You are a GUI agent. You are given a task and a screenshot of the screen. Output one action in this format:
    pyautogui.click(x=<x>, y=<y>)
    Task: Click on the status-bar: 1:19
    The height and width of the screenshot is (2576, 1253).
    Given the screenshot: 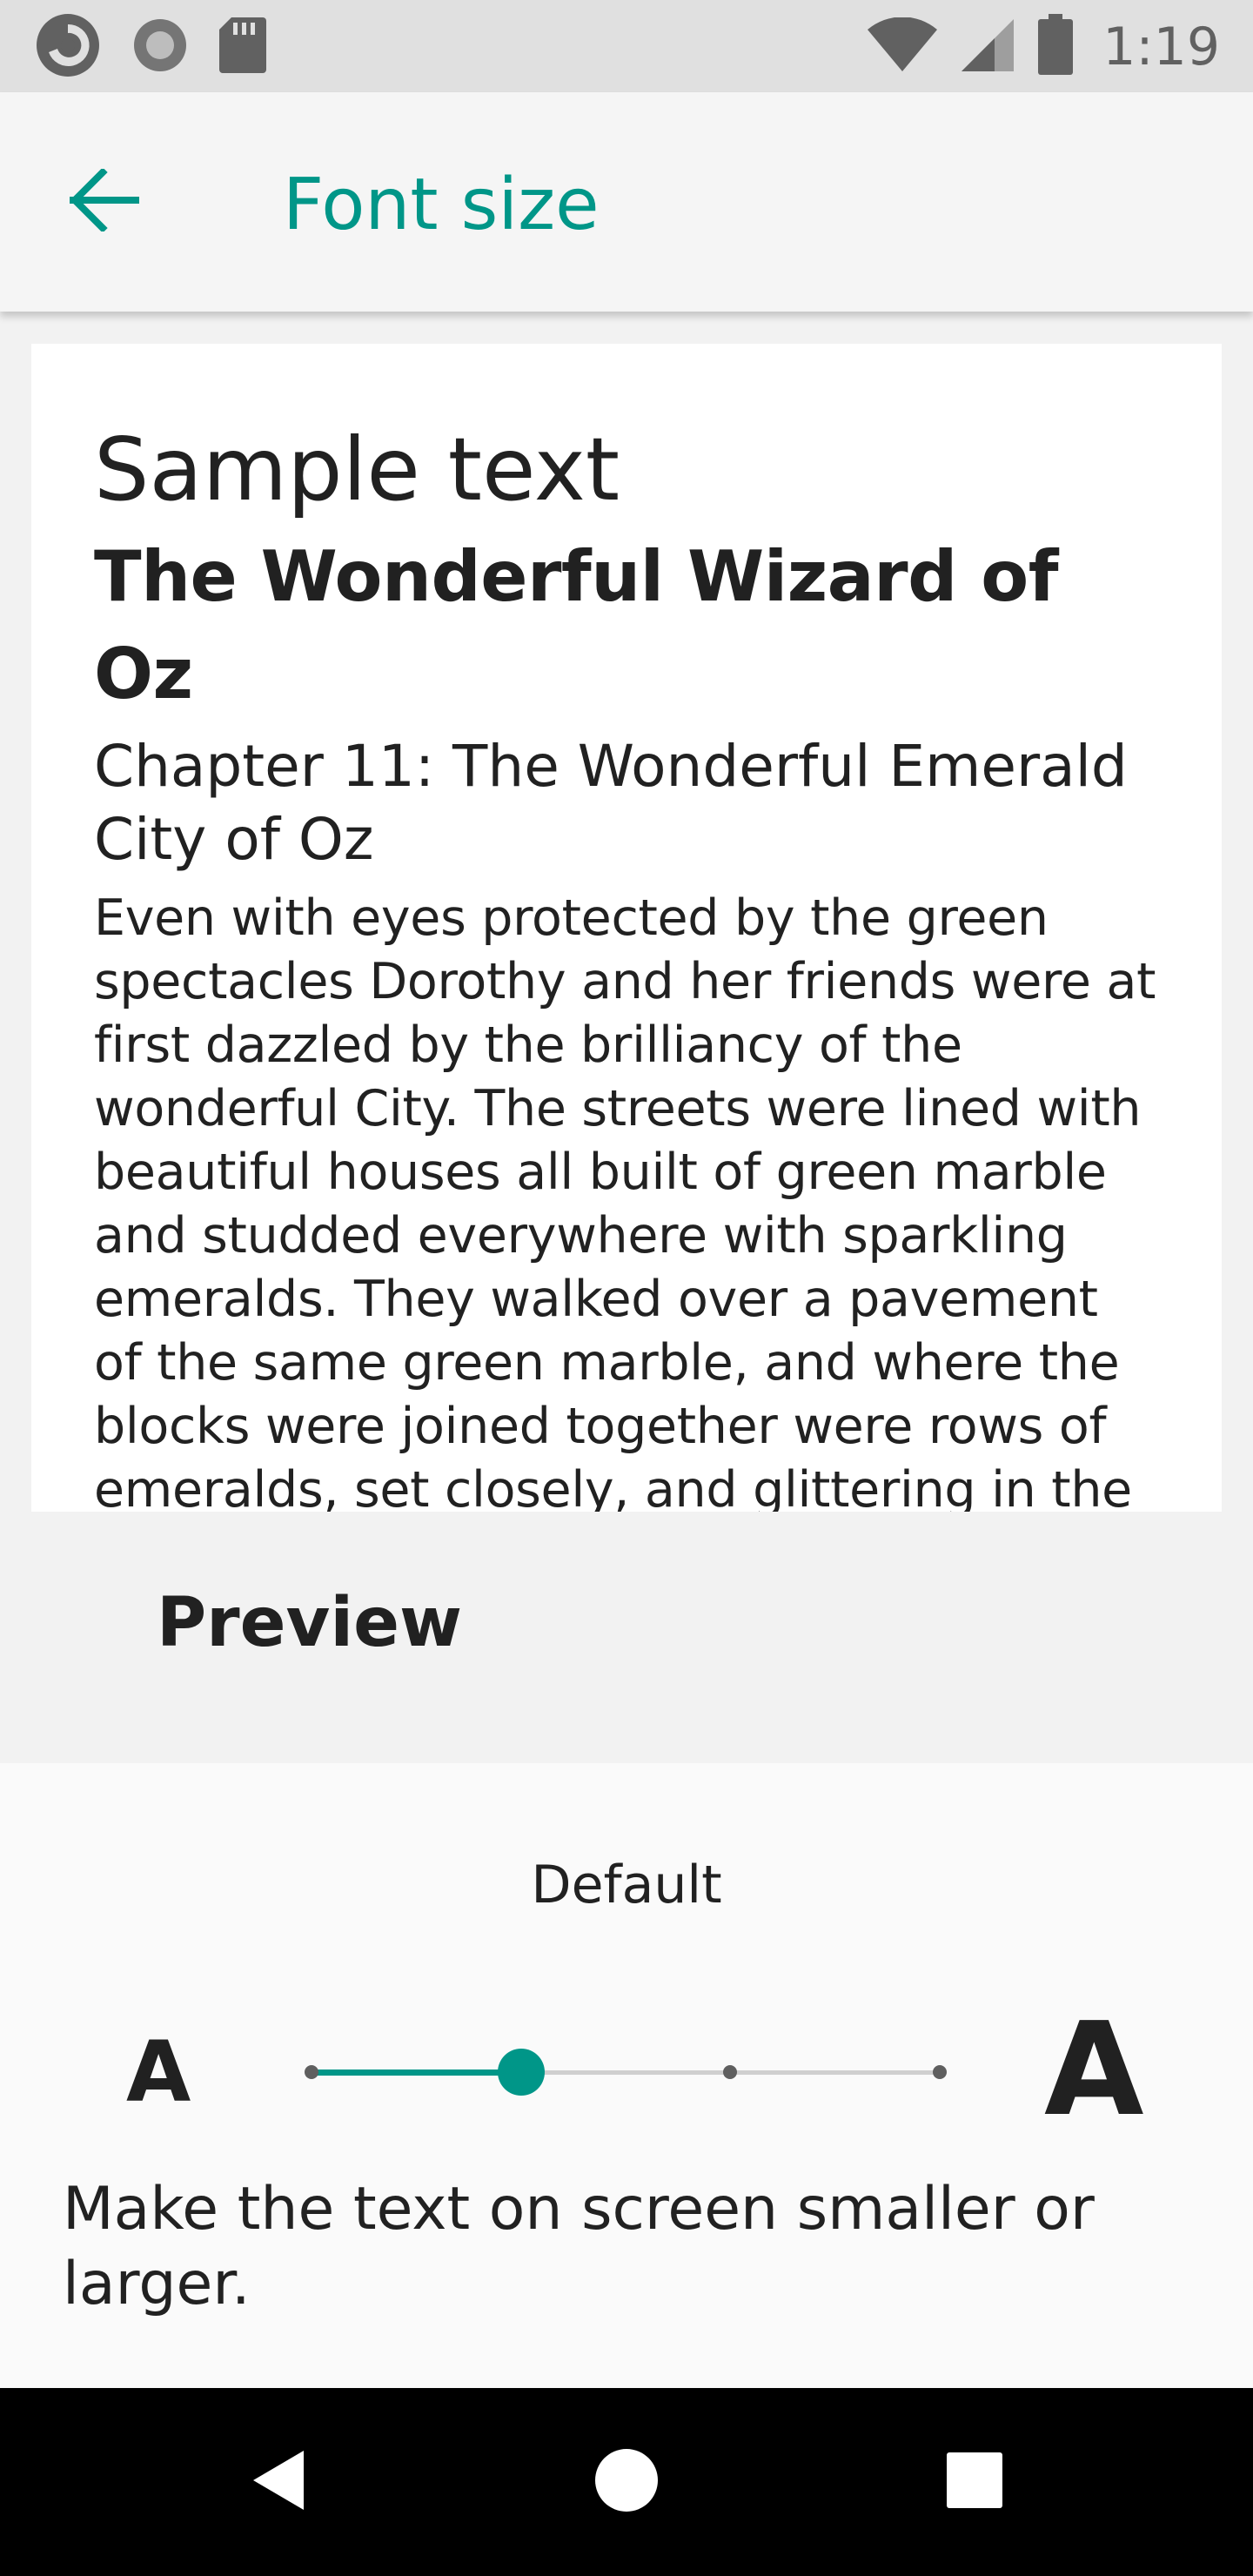 What is the action you would take?
    pyautogui.click(x=626, y=46)
    